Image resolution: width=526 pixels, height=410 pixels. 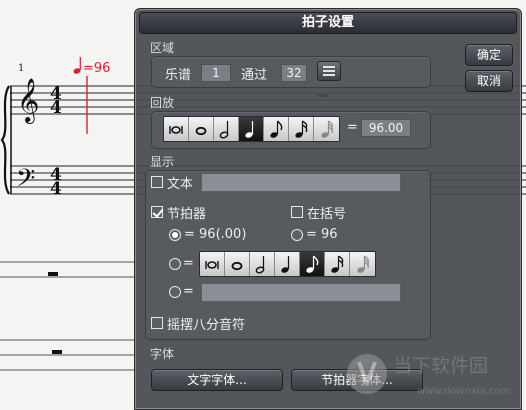 What do you see at coordinates (178, 75) in the screenshot?
I see `score-label: 乐谱` at bounding box center [178, 75].